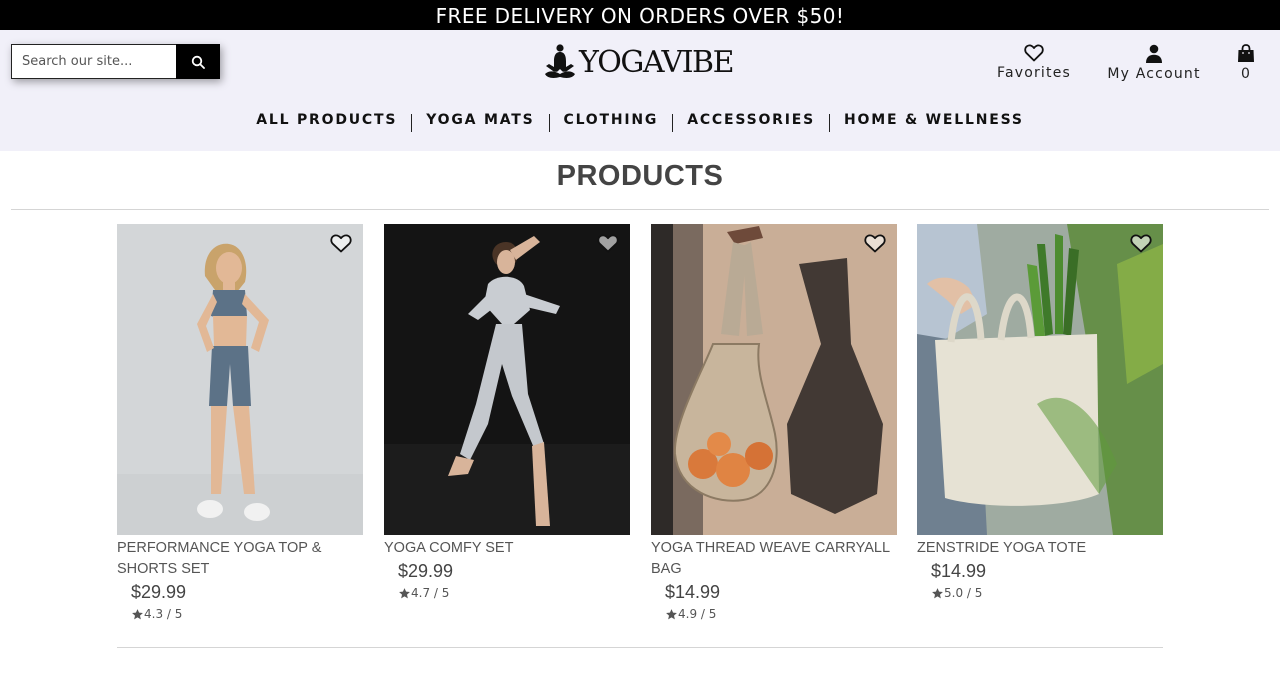 The image size is (1280, 692). What do you see at coordinates (751, 120) in the screenshot?
I see `nav-accessories: ACCESSORIES` at bounding box center [751, 120].